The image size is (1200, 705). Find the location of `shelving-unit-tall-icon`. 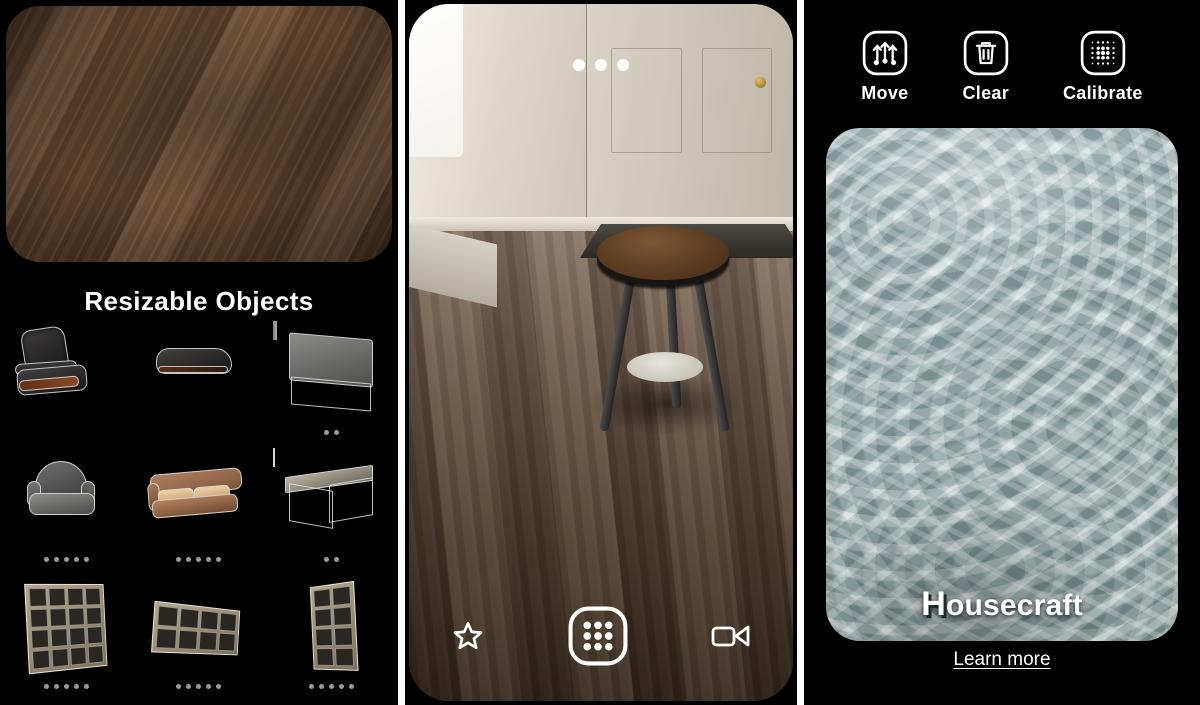

shelving-unit-tall-icon is located at coordinates (66, 628).